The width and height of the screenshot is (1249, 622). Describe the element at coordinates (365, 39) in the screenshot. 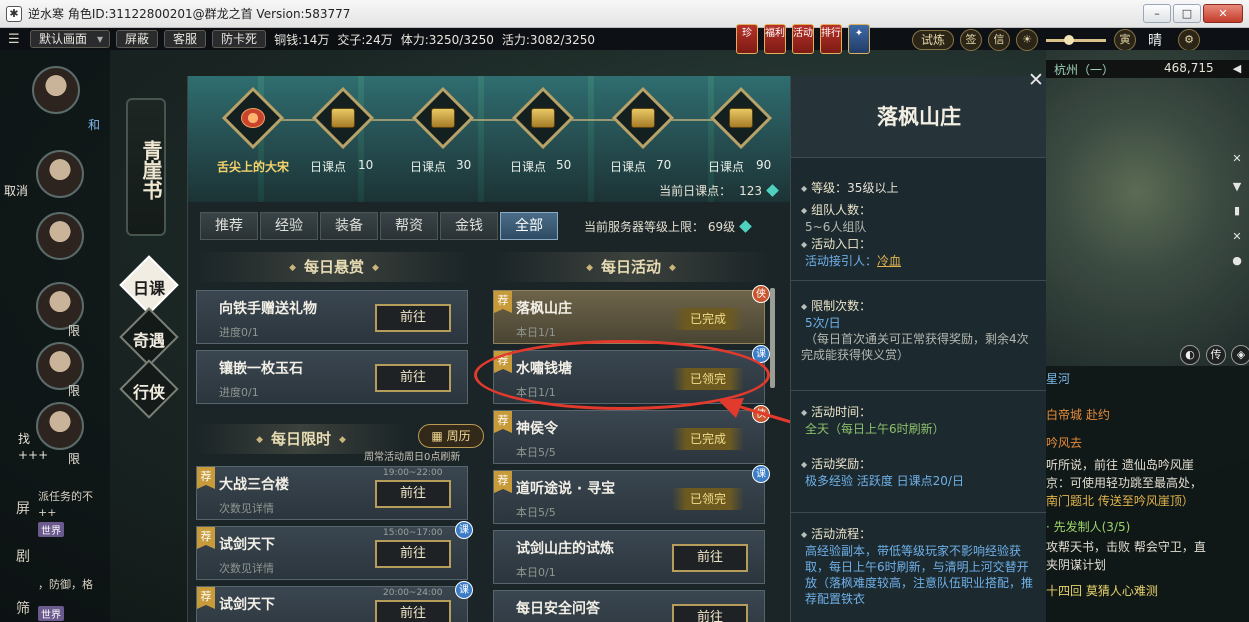

I see `jiaozi-currency: 交子:24万` at that location.